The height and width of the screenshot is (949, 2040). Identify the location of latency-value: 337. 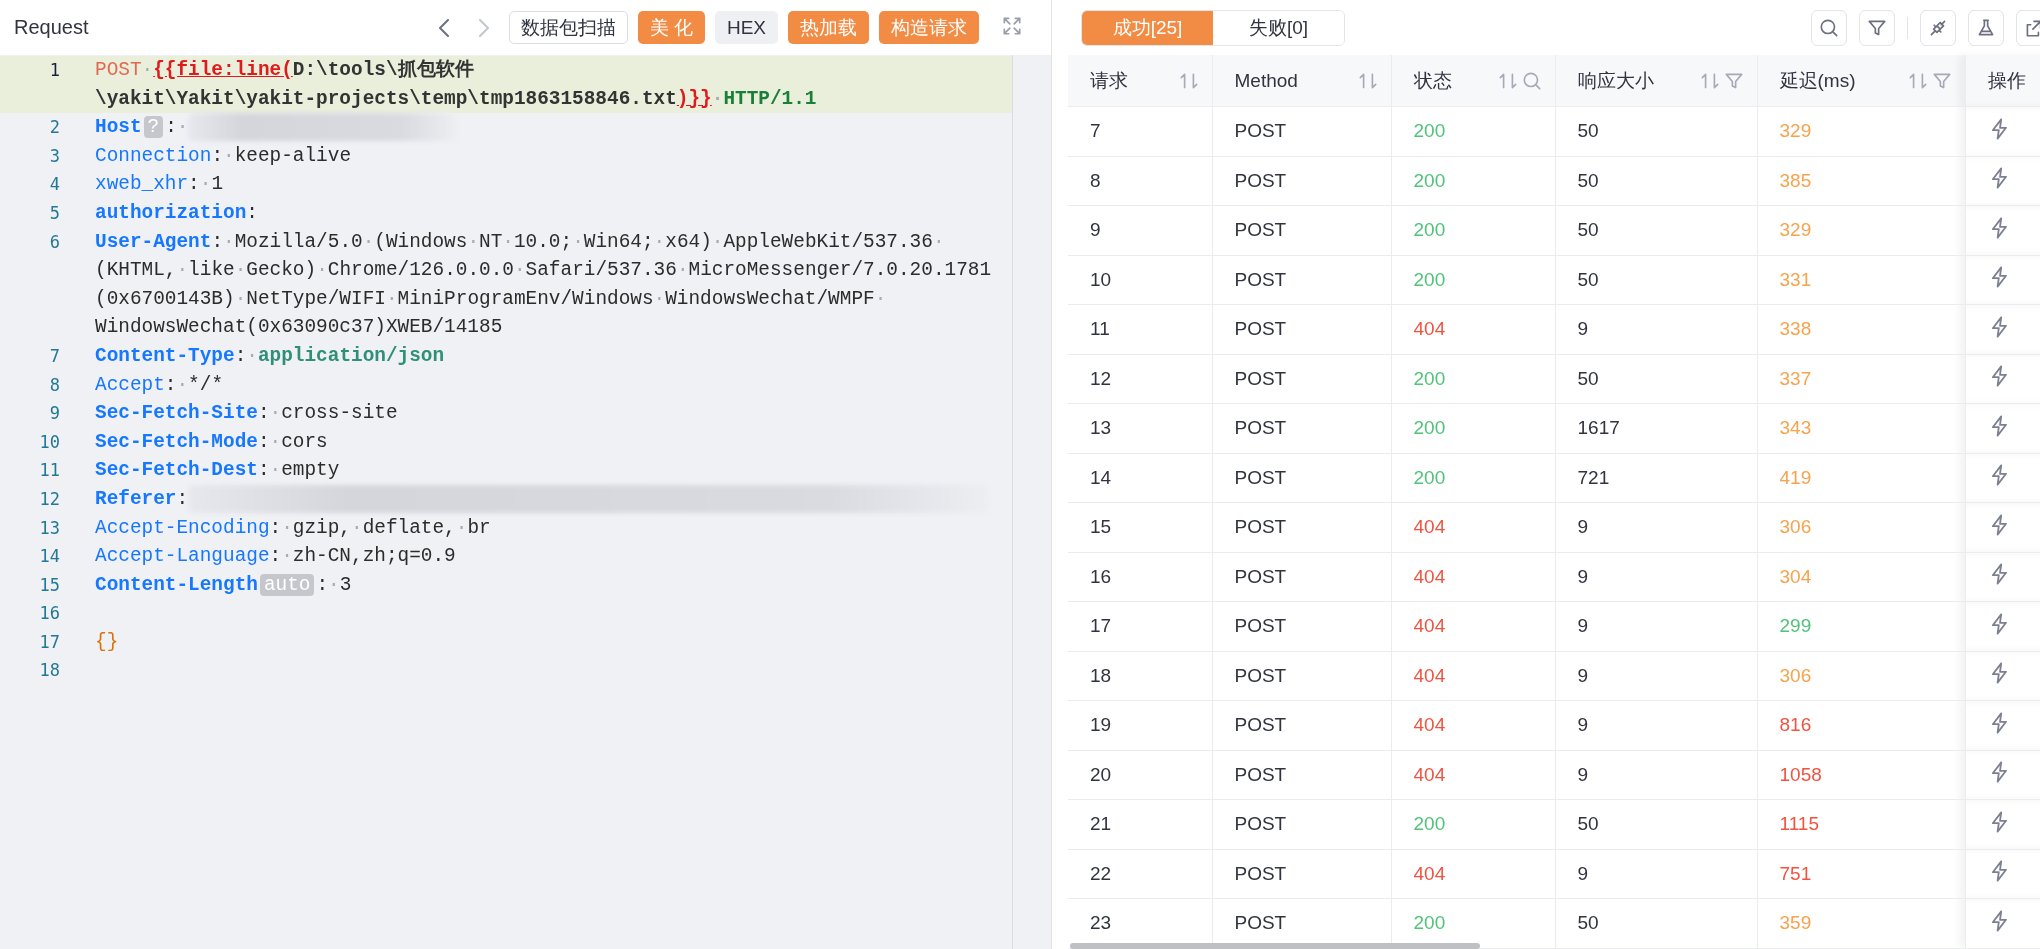
(1795, 378).